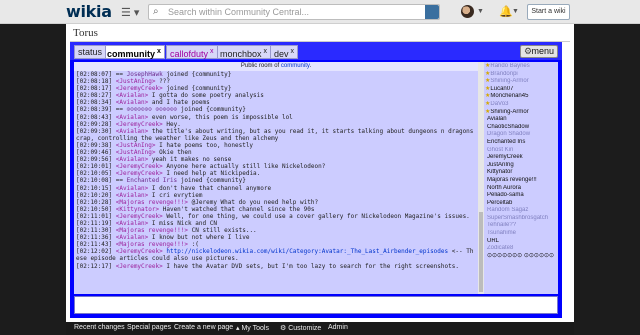  I want to click on customize-button: ⚙ Customize, so click(300, 328).